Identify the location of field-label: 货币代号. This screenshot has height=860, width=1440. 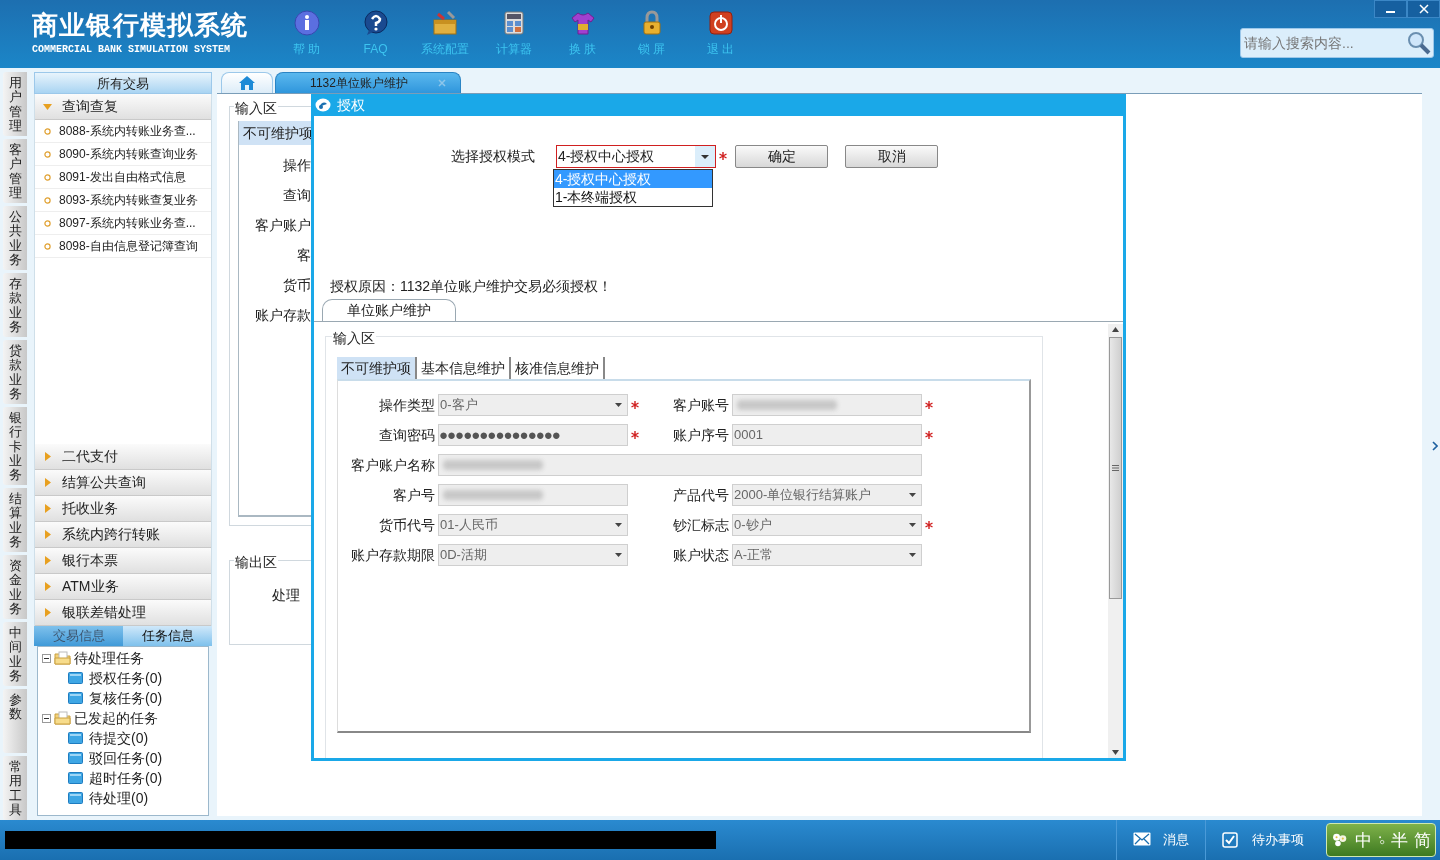
(407, 525).